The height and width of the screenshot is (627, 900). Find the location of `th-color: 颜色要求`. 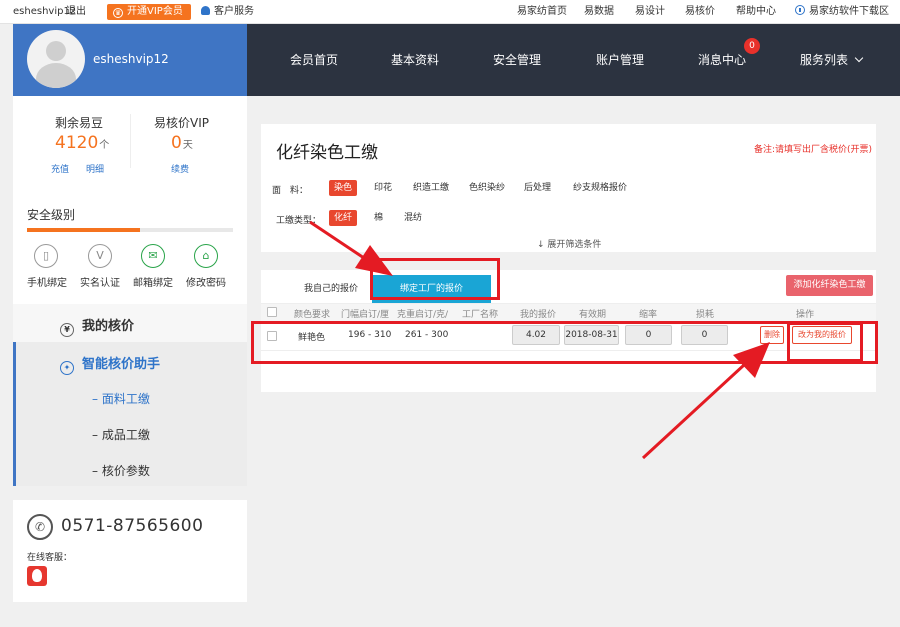

th-color: 颜色要求 is located at coordinates (312, 315).